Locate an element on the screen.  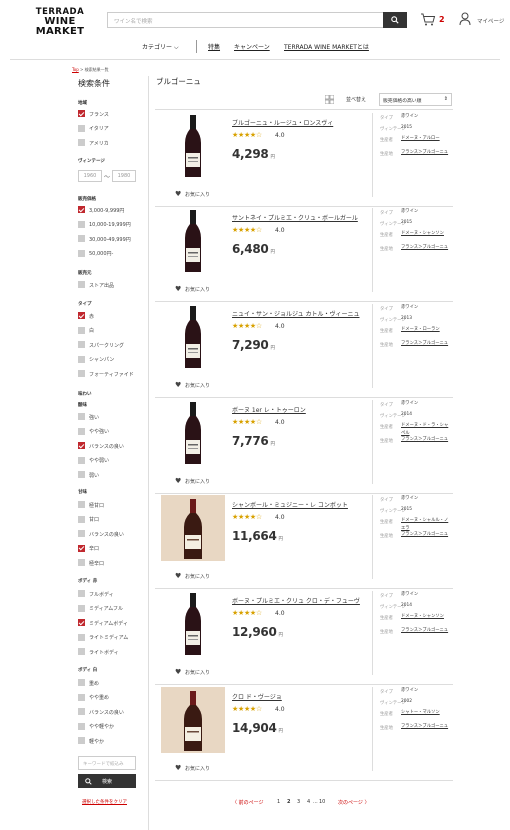
yen-label: 円 is located at coordinates (281, 635).